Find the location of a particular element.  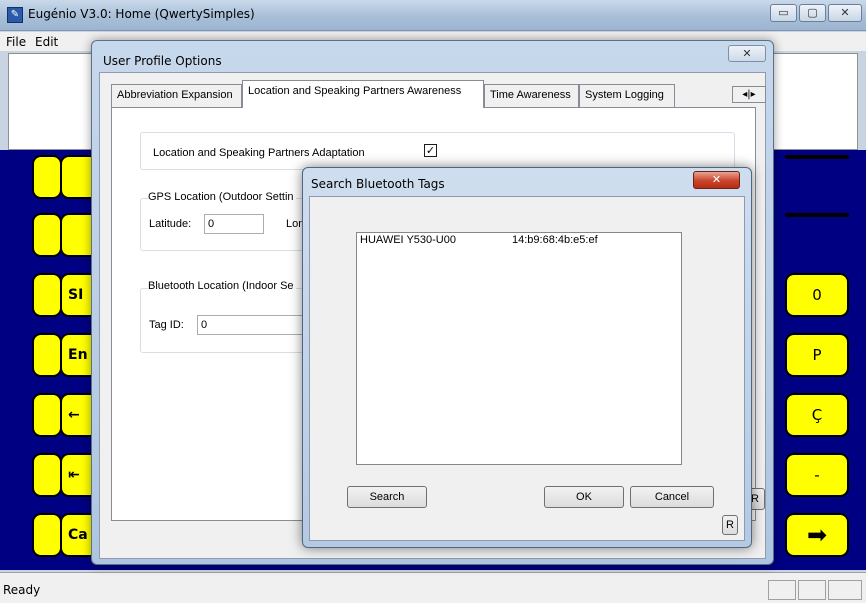

tag-id-input: 0 is located at coordinates (252, 325).